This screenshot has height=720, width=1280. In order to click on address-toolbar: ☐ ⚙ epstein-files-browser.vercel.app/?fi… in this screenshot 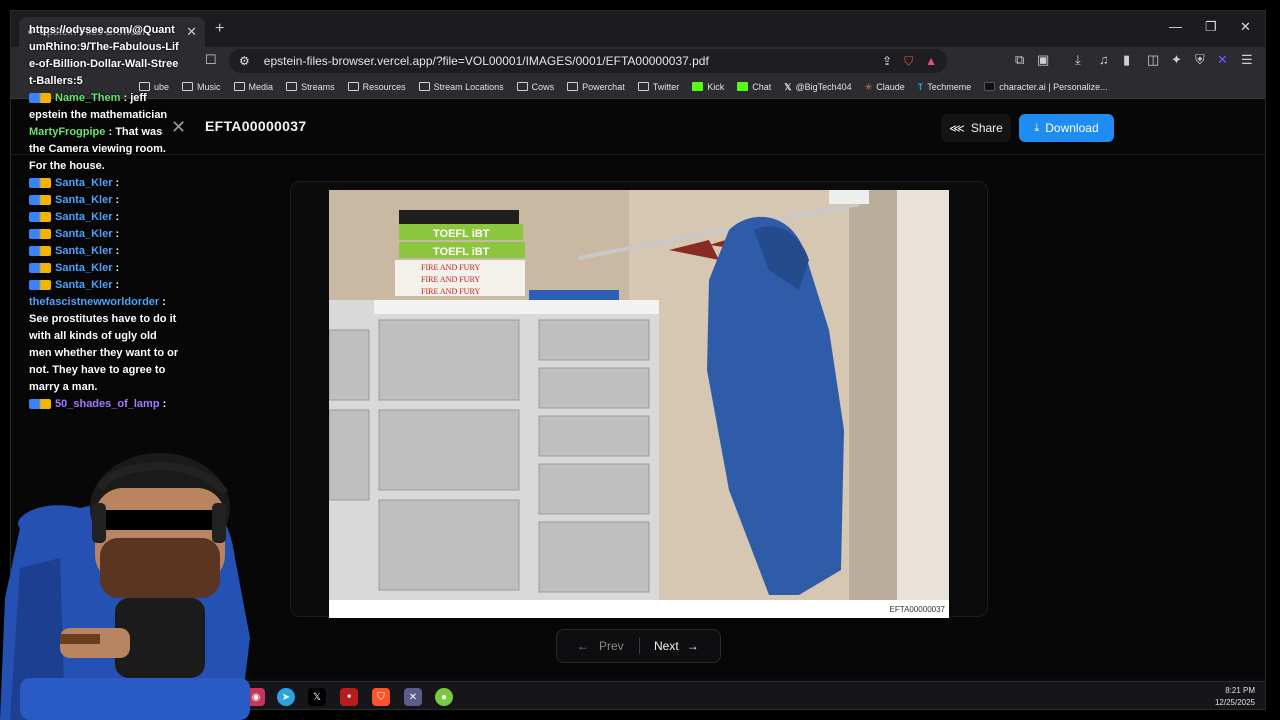, I will do `click(638, 61)`.